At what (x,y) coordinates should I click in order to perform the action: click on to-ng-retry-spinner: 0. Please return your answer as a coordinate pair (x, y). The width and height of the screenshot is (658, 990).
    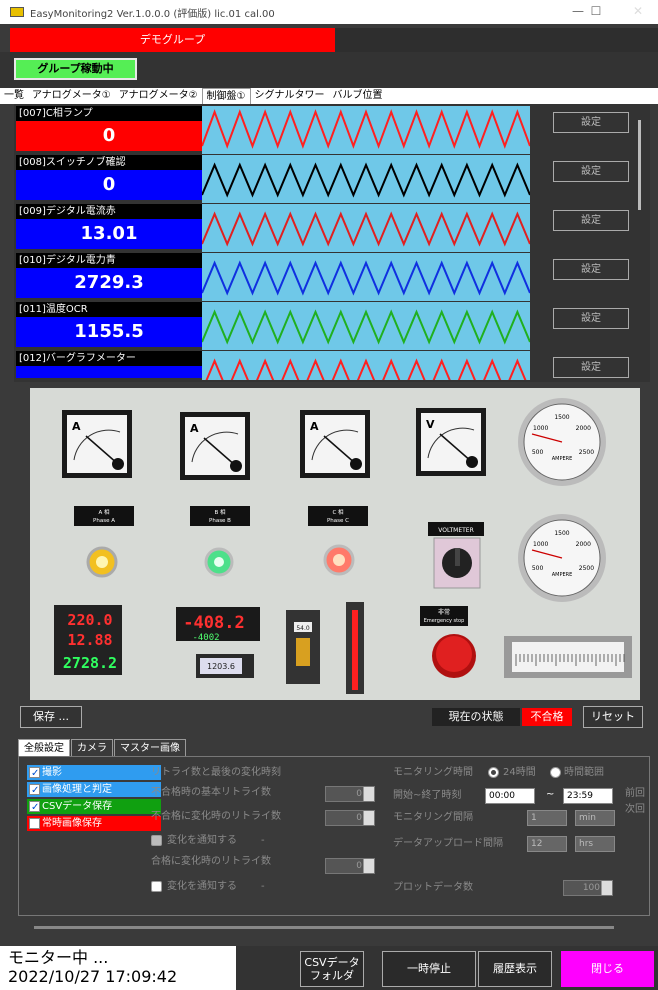
    Looking at the image, I should click on (350, 818).